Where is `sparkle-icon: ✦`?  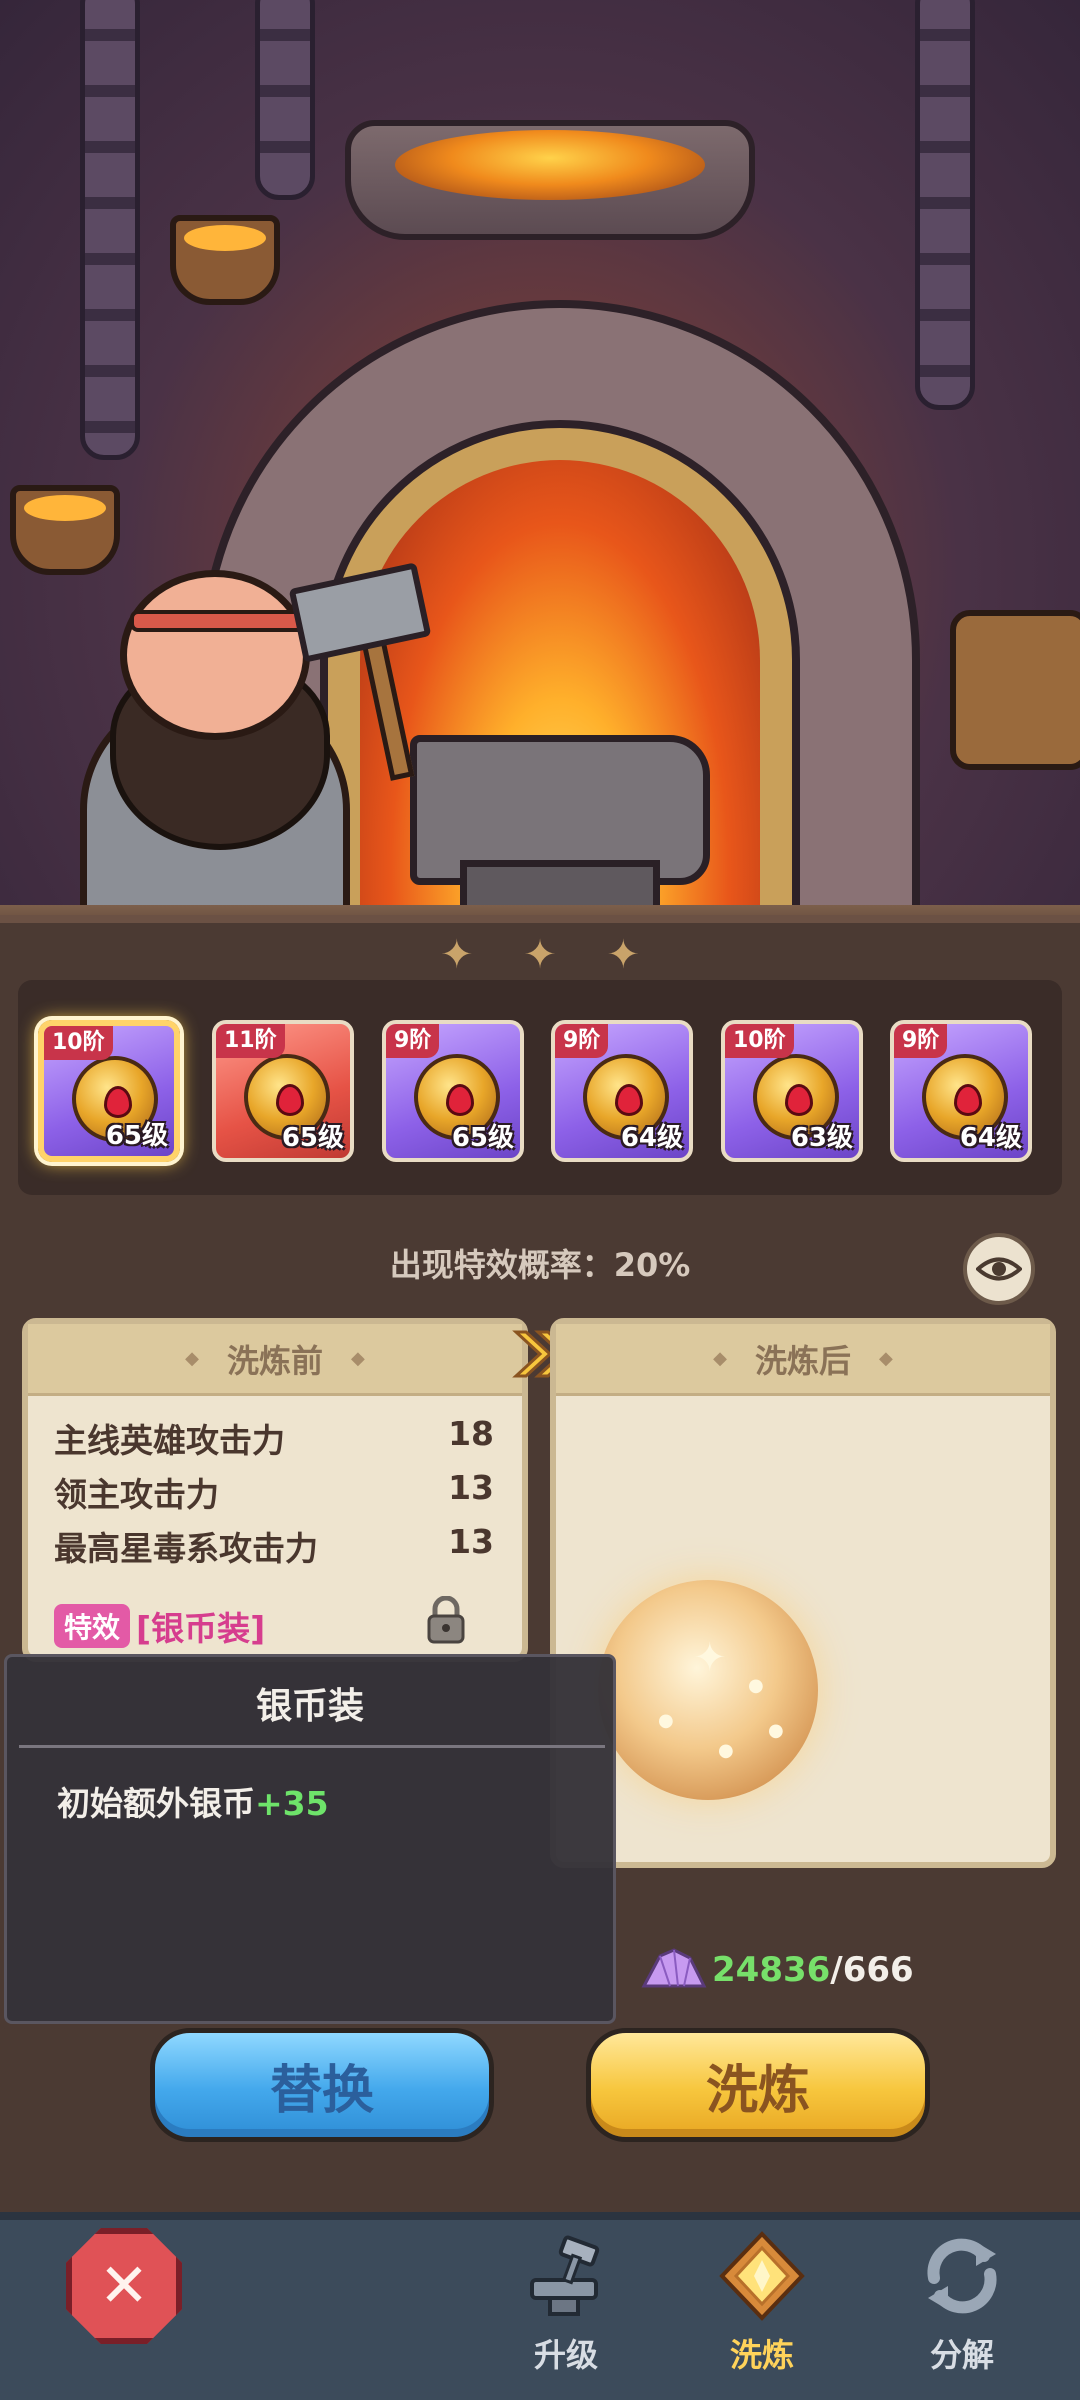 sparkle-icon: ✦ is located at coordinates (710, 1658).